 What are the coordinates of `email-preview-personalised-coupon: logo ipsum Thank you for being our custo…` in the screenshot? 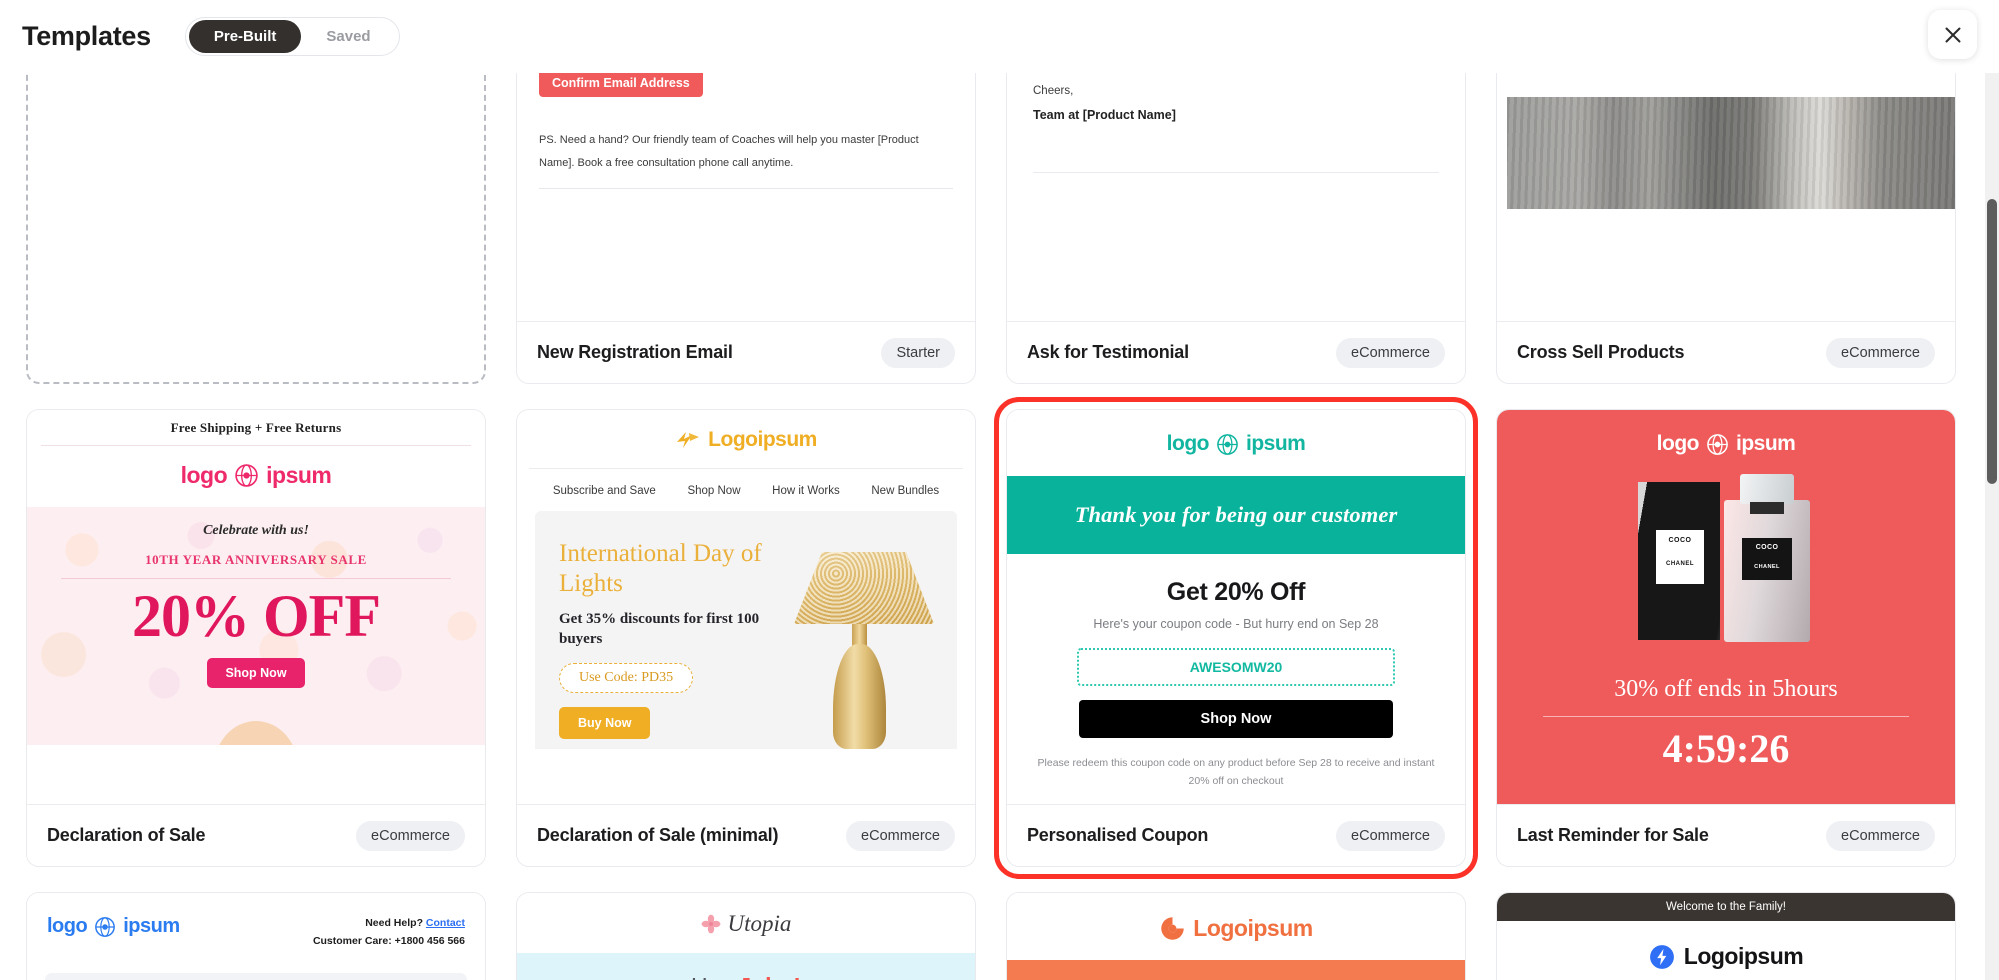 It's located at (1236, 607).